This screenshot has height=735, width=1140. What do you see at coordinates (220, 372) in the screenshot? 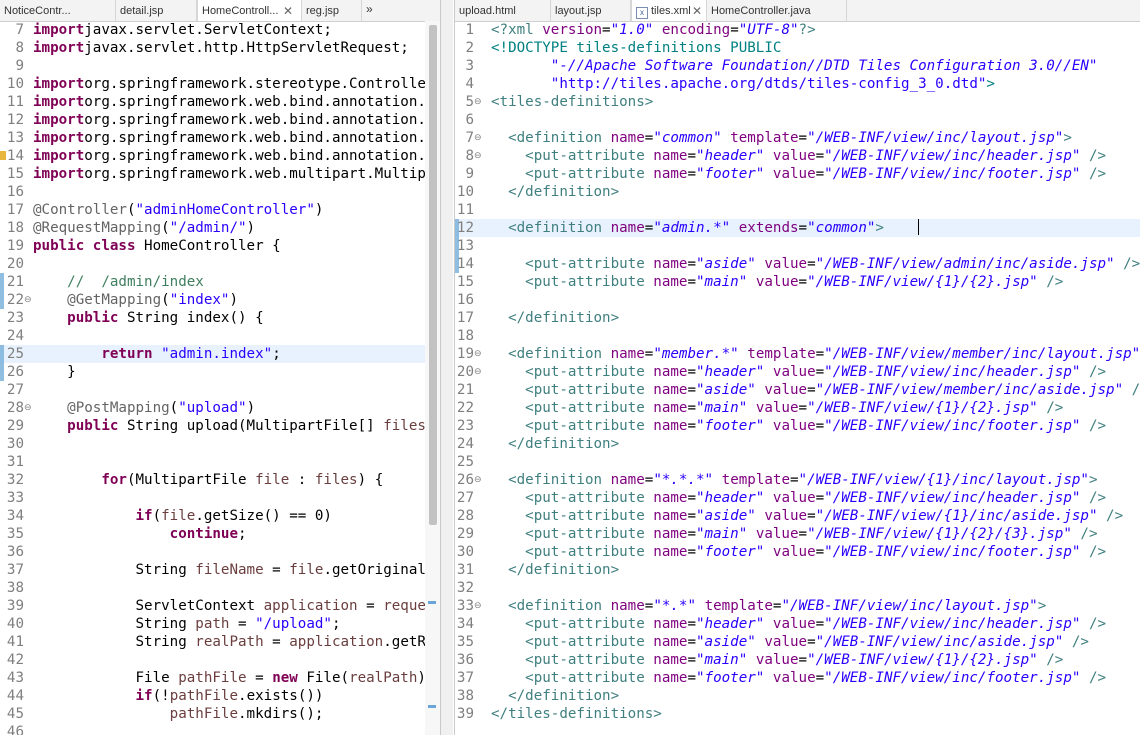
I see `code-line: 26 }` at bounding box center [220, 372].